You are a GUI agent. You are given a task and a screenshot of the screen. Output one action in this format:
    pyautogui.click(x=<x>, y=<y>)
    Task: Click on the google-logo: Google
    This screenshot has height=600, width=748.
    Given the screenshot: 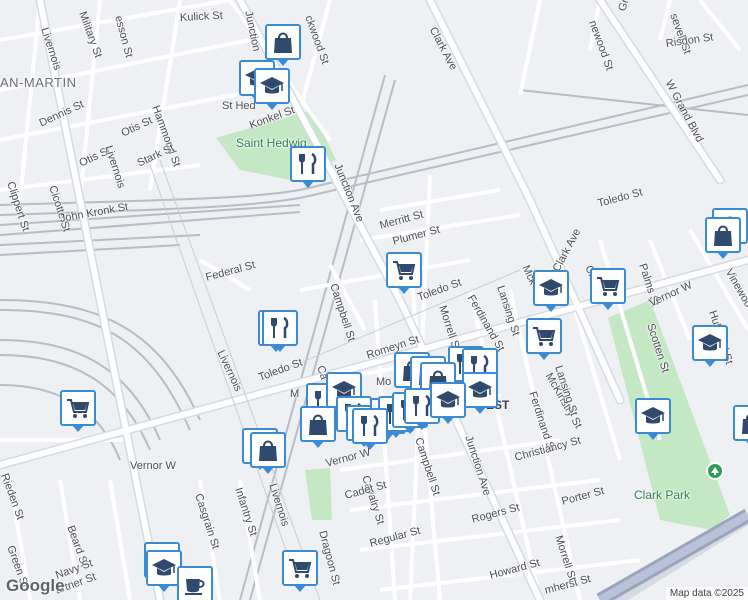 What is the action you would take?
    pyautogui.click(x=35, y=585)
    